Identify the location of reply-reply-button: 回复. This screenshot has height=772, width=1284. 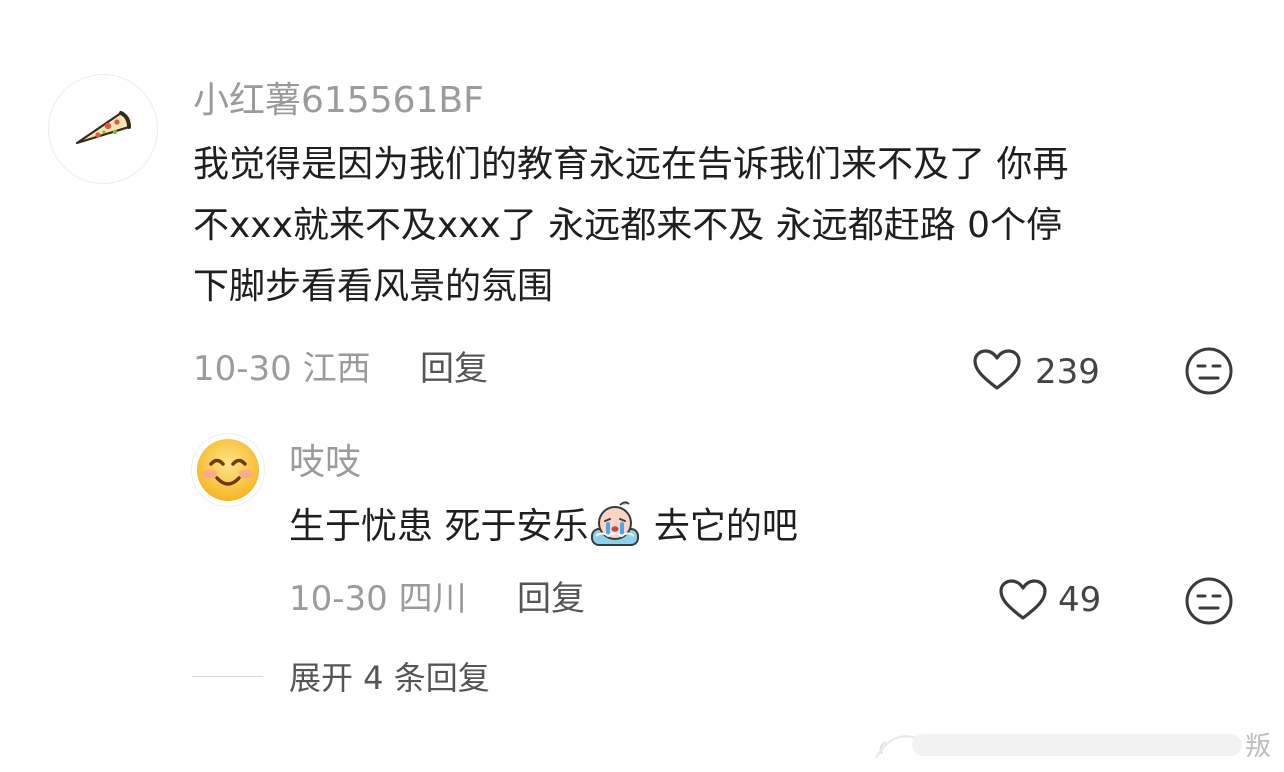
(551, 599).